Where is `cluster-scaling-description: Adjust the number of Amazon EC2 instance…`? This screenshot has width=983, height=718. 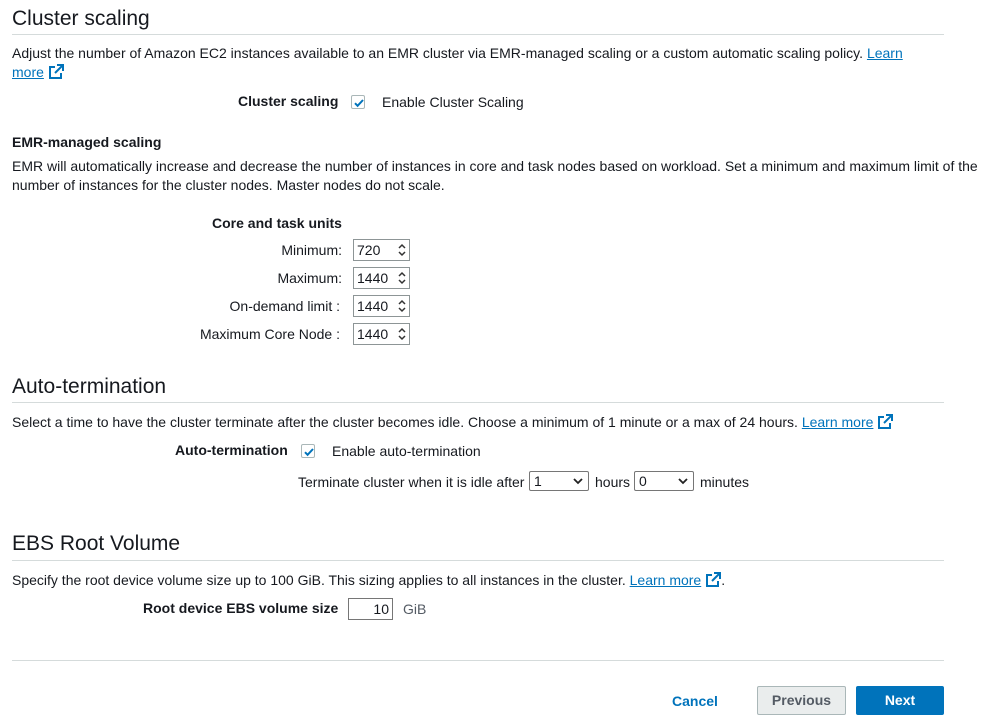 cluster-scaling-description: Adjust the number of Amazon EC2 instance… is located at coordinates (457, 53).